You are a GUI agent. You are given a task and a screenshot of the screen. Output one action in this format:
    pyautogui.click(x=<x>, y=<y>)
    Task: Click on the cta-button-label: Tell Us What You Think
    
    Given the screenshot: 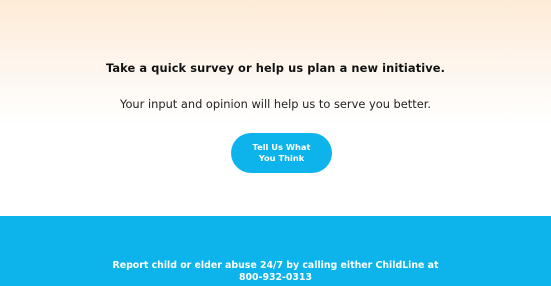 What is the action you would take?
    pyautogui.click(x=281, y=152)
    